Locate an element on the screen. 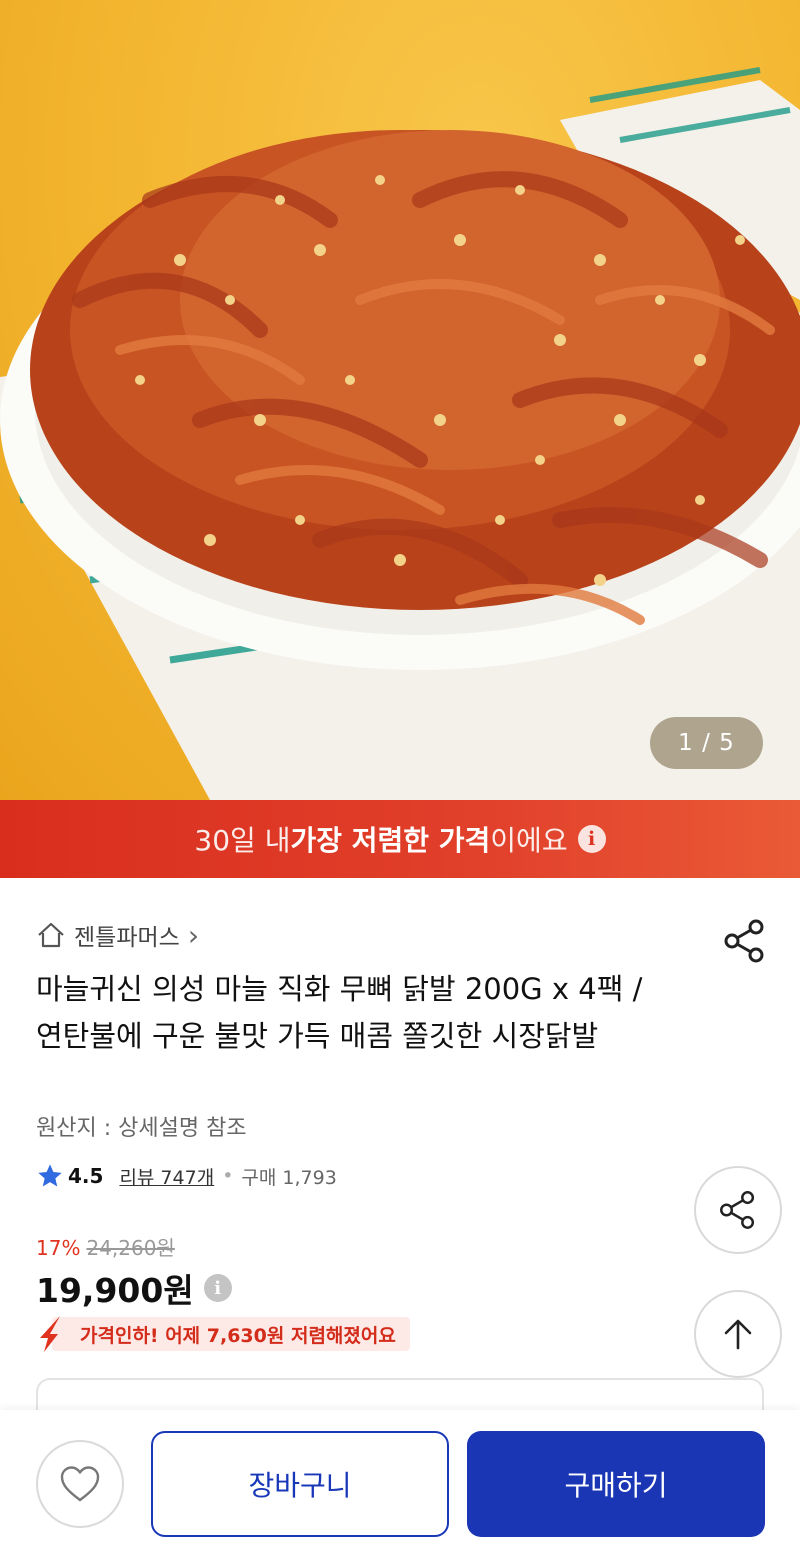  rating-row: 4.5 리뷰 747개 • 구매 1,793 is located at coordinates (186, 1176).